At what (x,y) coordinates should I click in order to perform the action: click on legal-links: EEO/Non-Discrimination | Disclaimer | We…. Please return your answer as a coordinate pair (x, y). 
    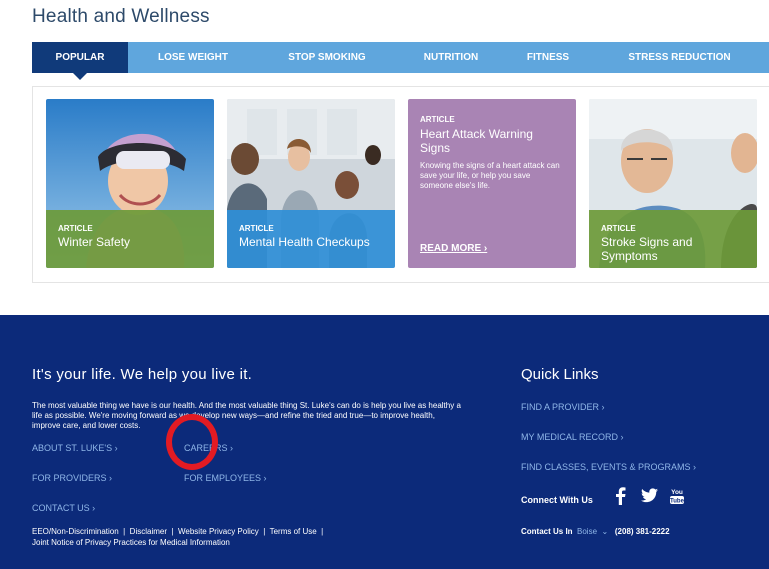
    Looking at the image, I should click on (178, 537).